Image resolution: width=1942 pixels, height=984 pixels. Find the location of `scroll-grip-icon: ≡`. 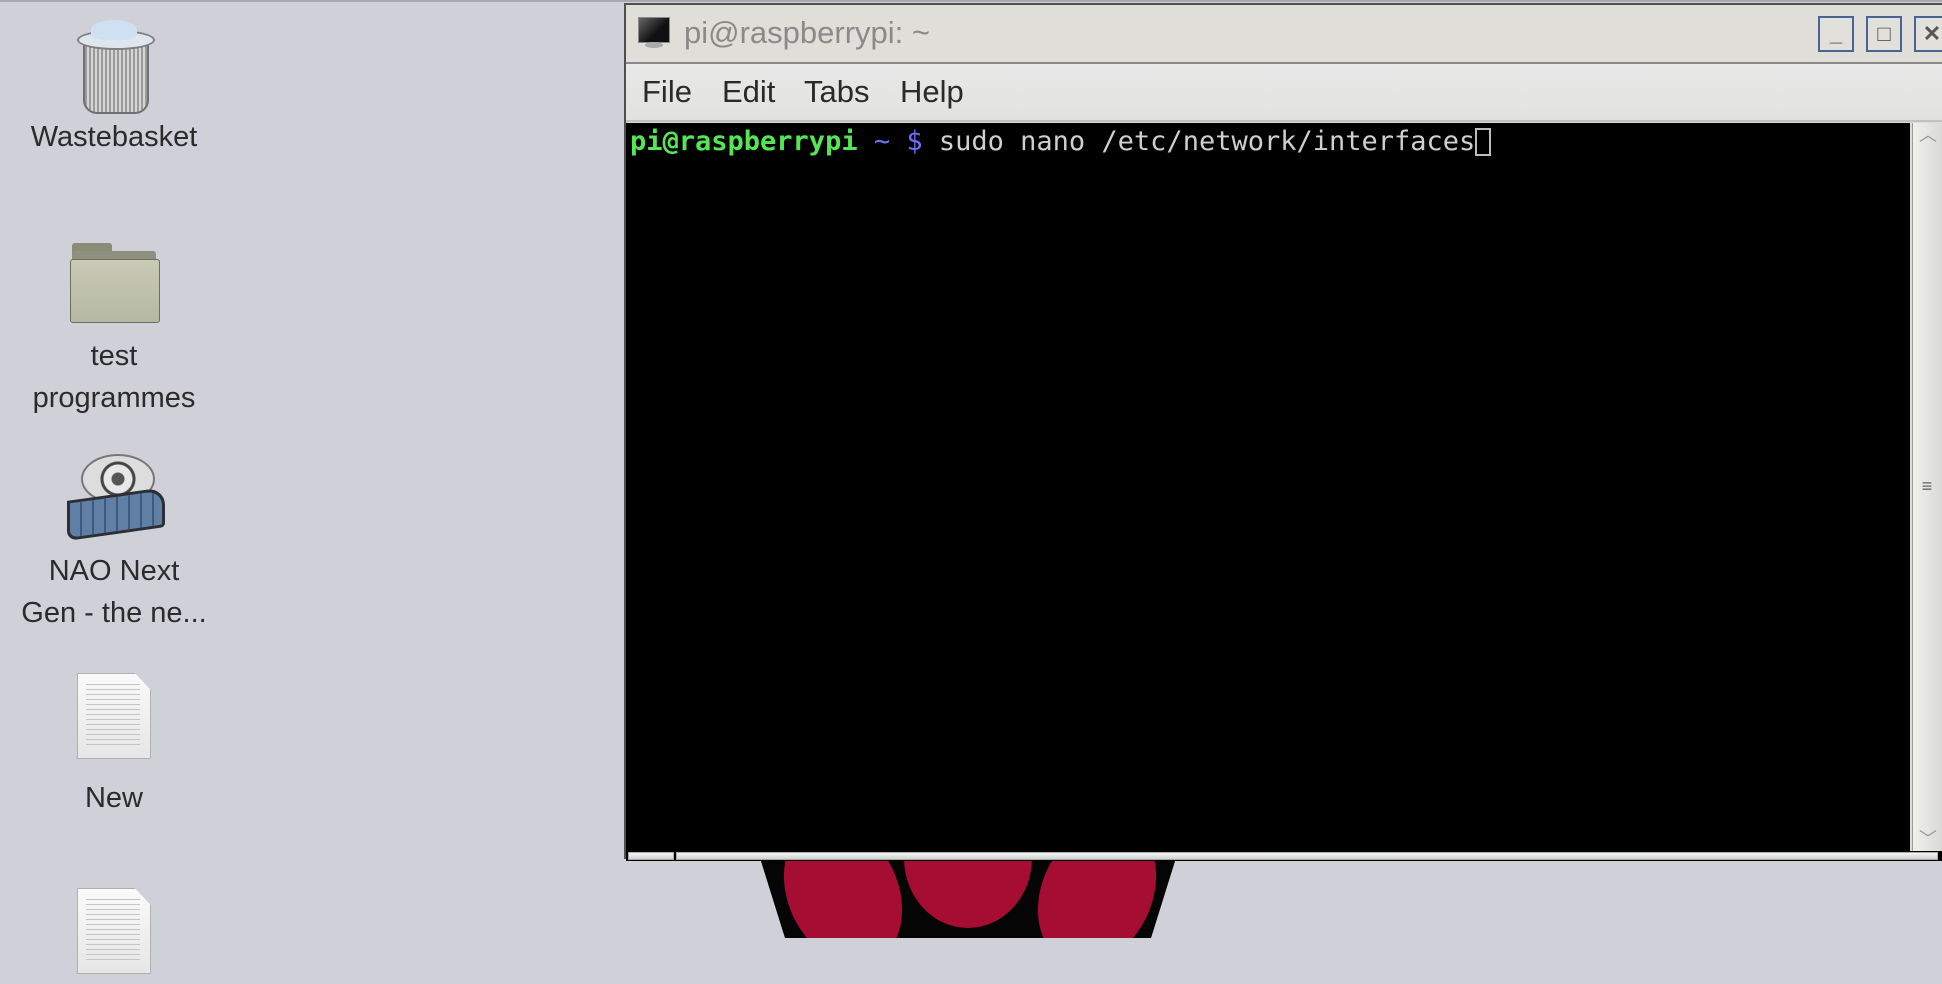

scroll-grip-icon: ≡ is located at coordinates (1927, 486).